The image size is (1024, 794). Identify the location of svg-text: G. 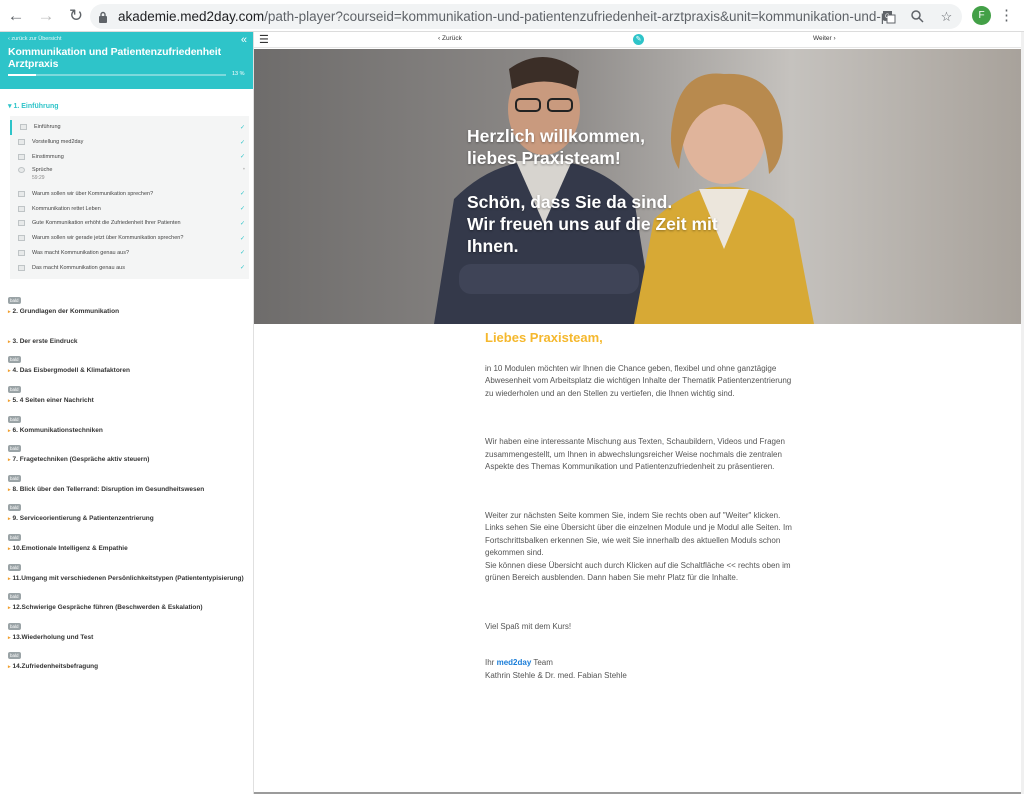
(887, 17).